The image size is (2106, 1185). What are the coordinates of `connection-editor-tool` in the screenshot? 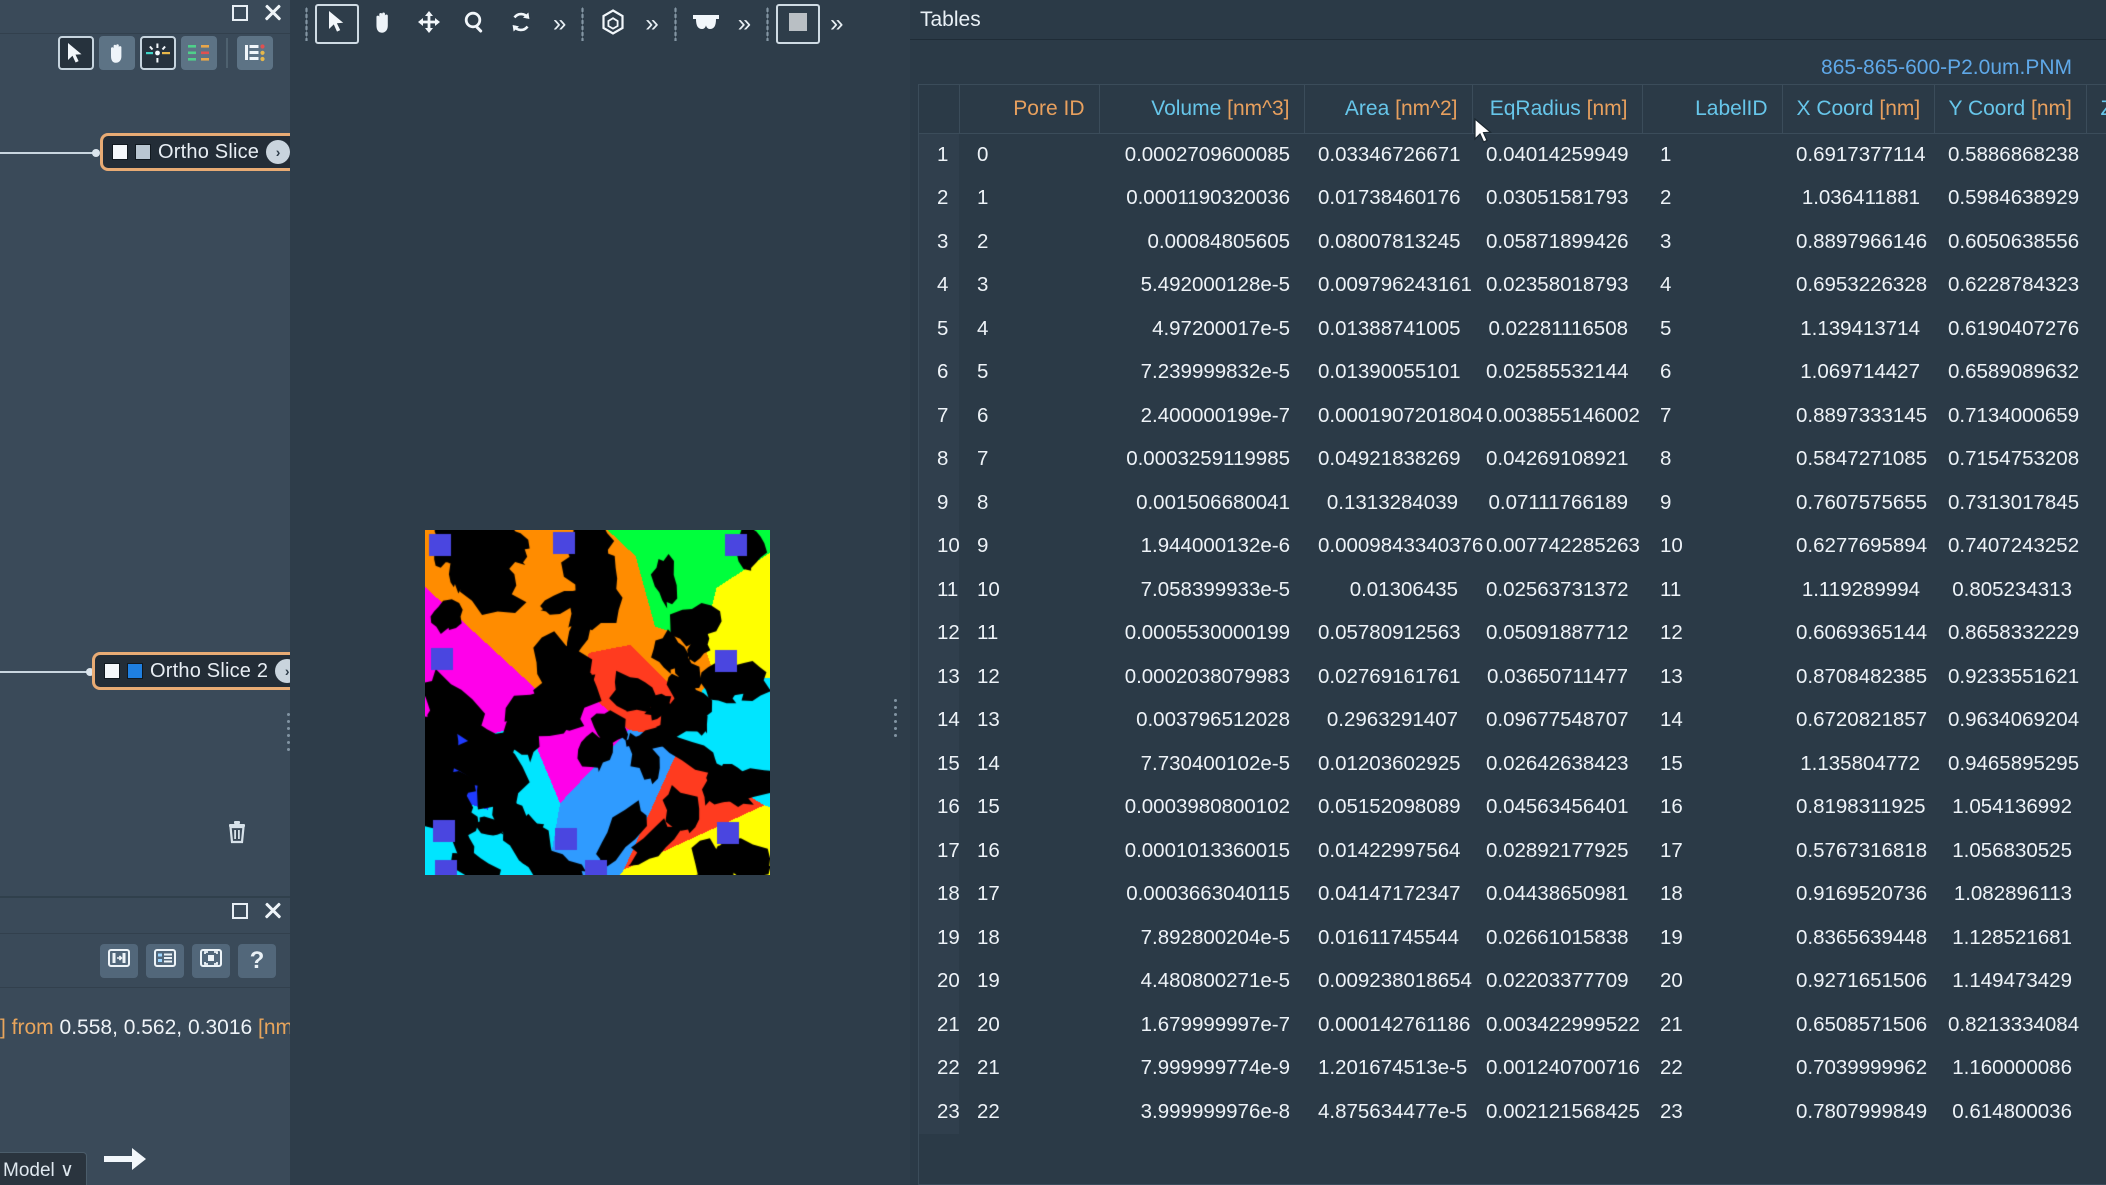 It's located at (199, 53).